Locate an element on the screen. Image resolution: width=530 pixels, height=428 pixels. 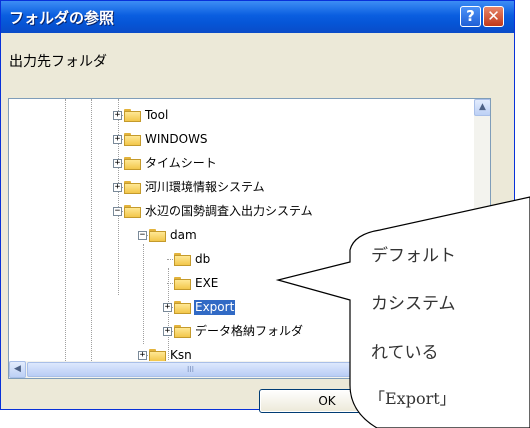
callout-line-1: デフォルト is located at coordinates (413, 256).